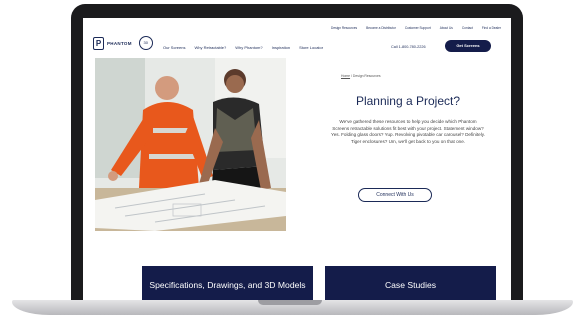 Image resolution: width=581 pixels, height=325 pixels. I want to click on nav-item-why-phantom: Why Phantom?, so click(248, 47).